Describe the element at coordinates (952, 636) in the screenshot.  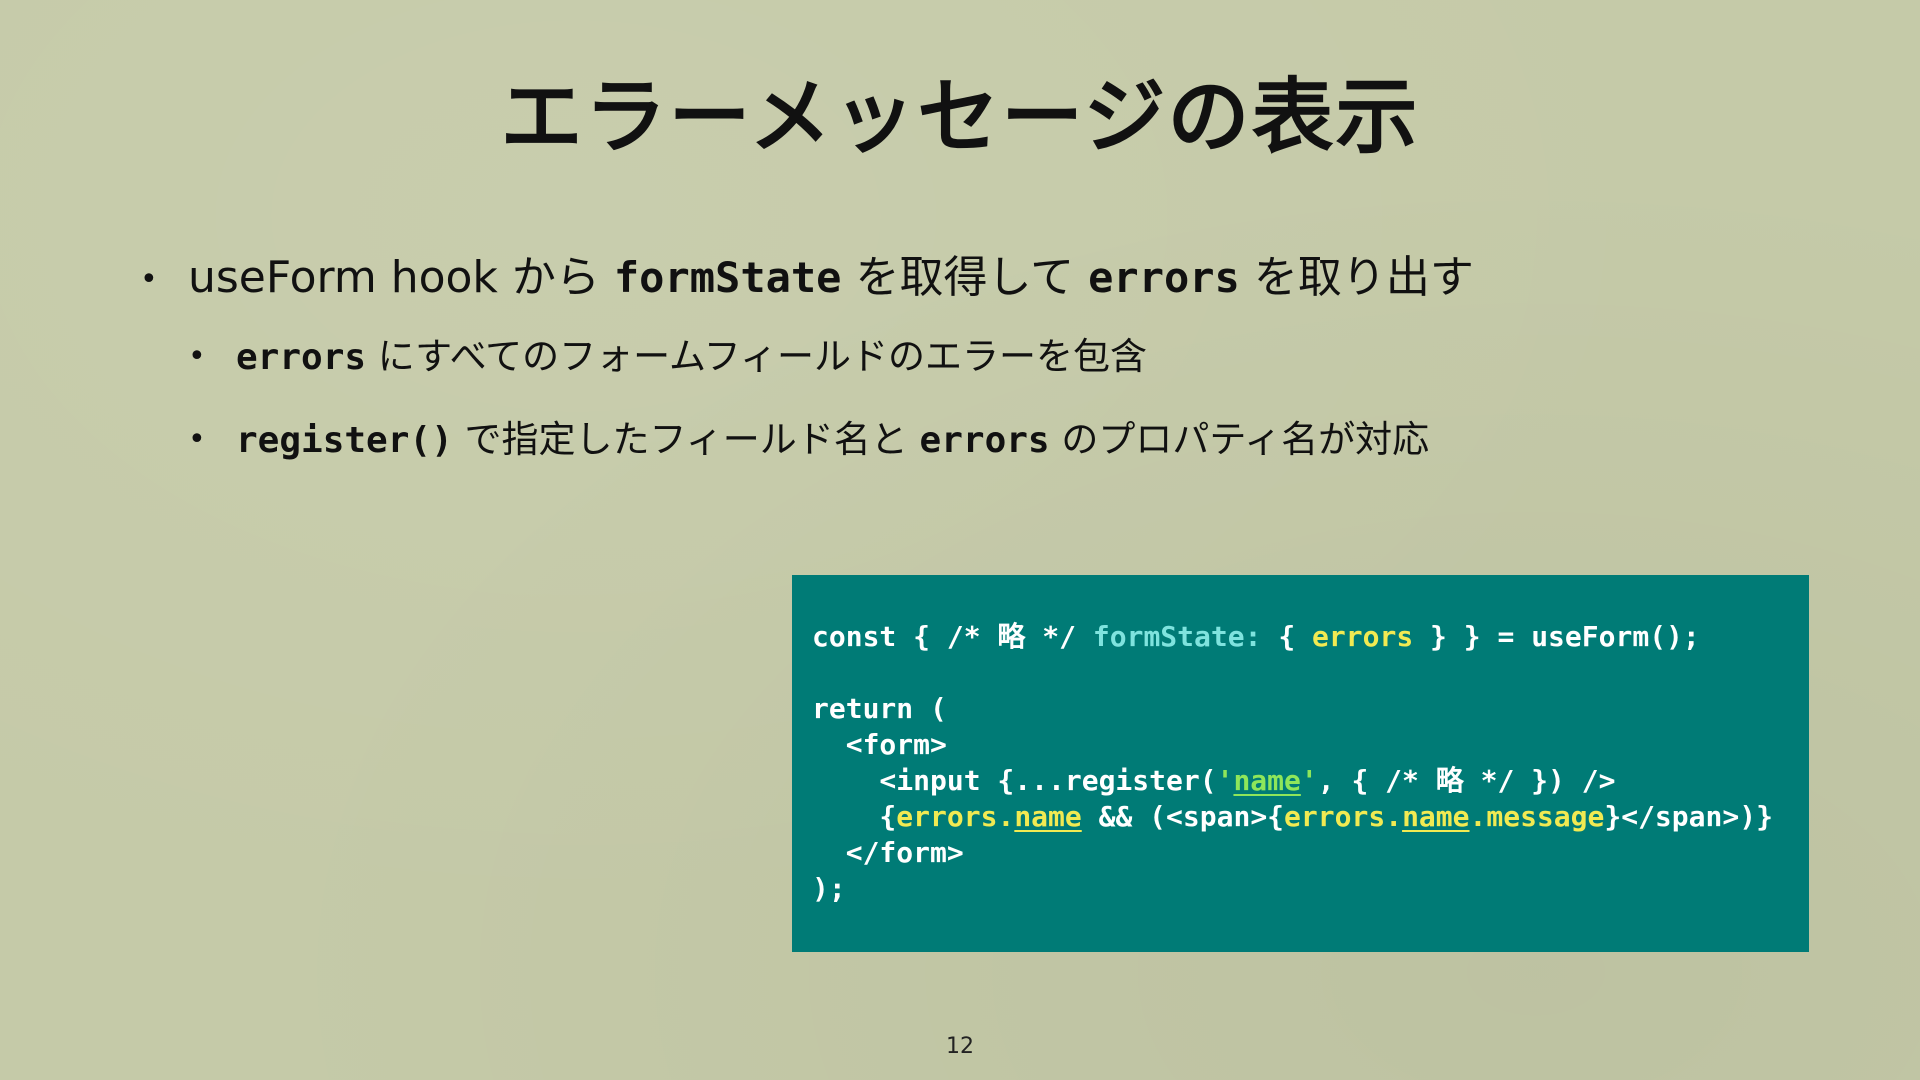
I see `code-token: const { /* 略 */` at that location.